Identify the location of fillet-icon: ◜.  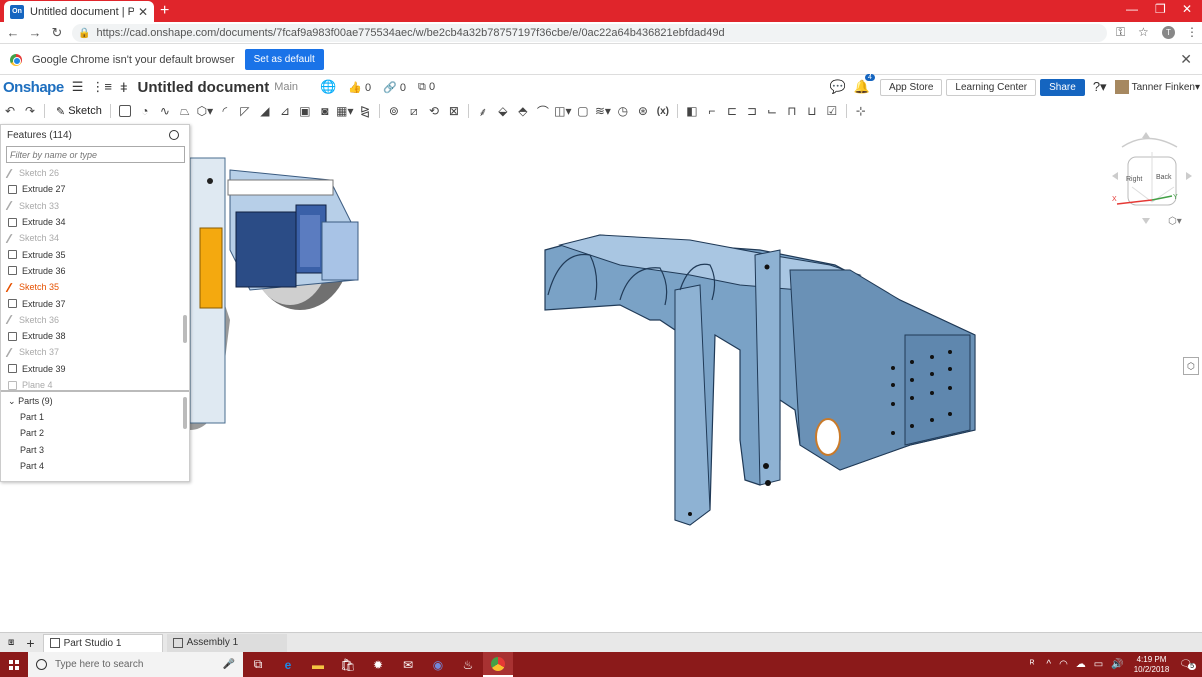
(225, 111).